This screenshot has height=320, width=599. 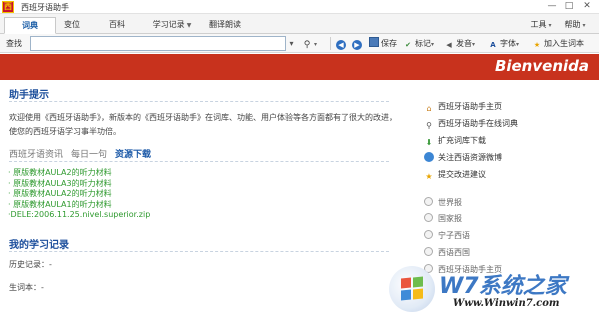 I want to click on arrow-right-icon: ▶, so click(x=357, y=45).